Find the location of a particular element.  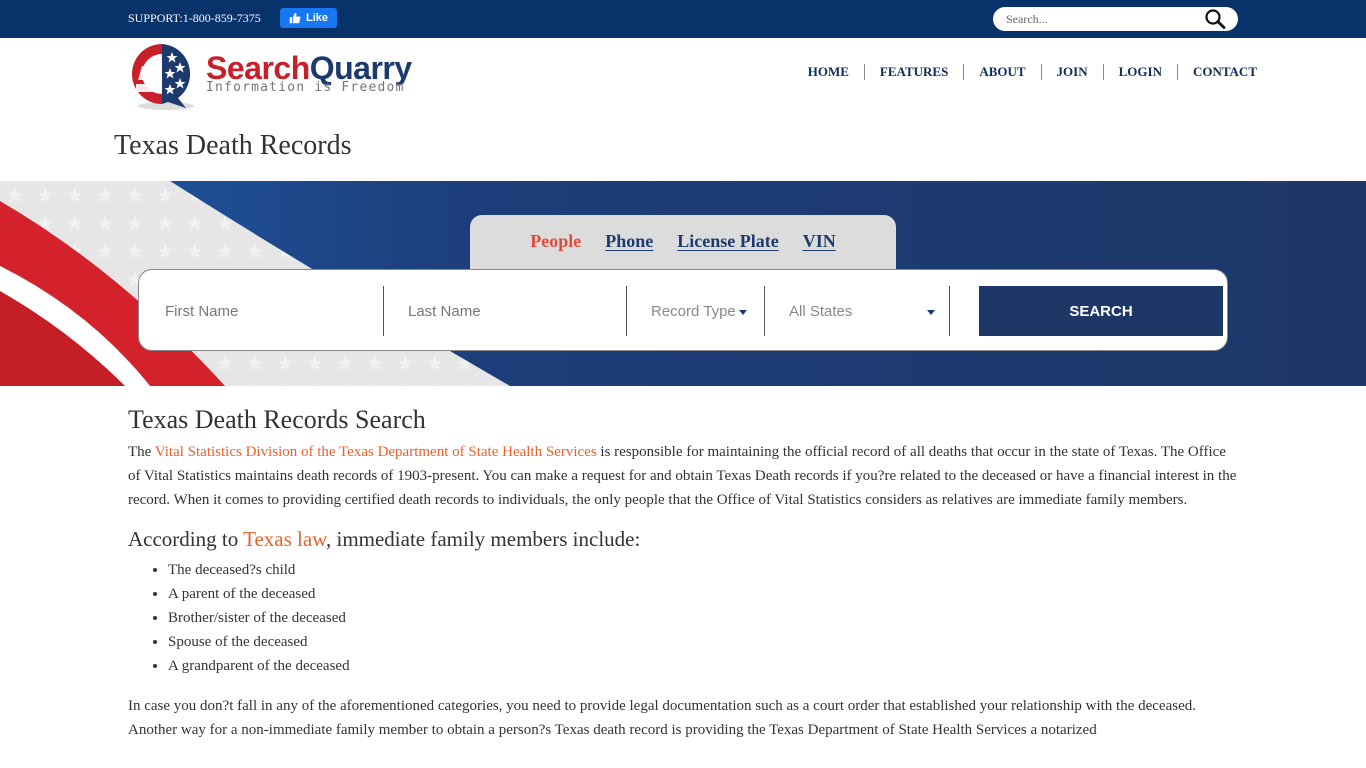

record-type-select: Record Type is located at coordinates (708, 311).